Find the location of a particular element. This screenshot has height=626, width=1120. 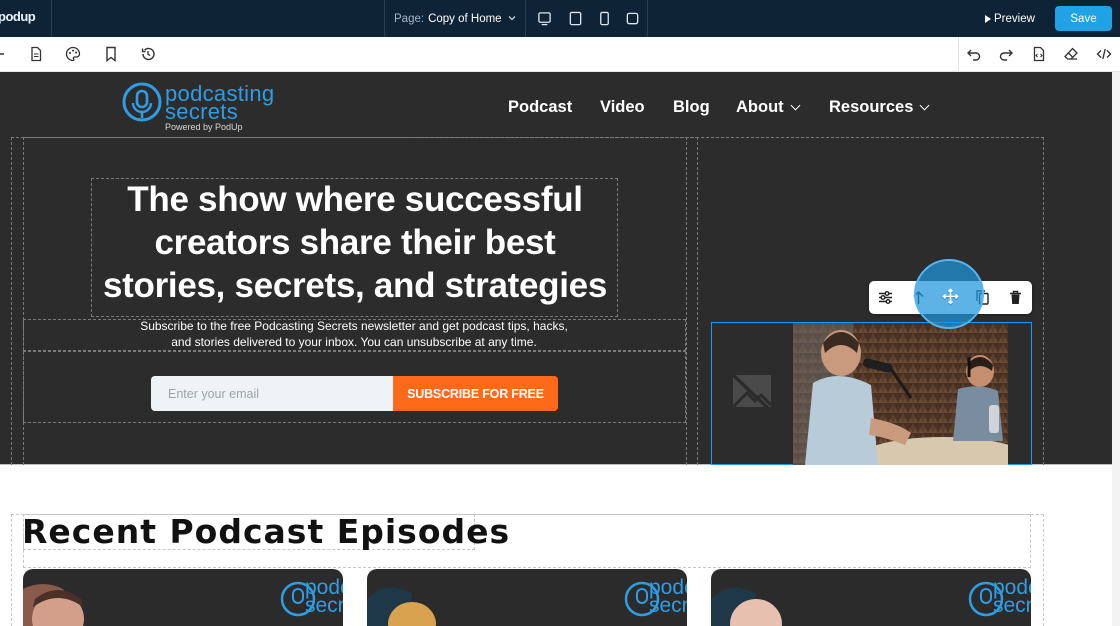

subscribe-button: SUBSCRIBE FOR FREE is located at coordinates (475, 393).